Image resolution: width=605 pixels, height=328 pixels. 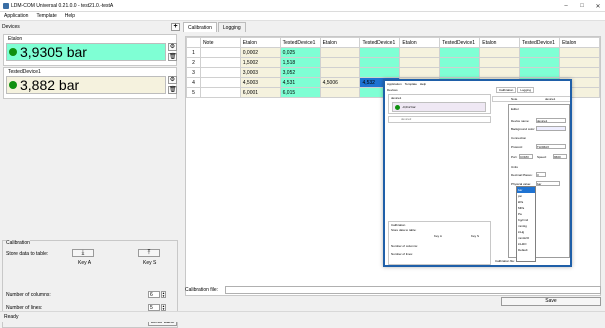 I want to click on tab-calibration: Calibration, so click(x=200, y=27).